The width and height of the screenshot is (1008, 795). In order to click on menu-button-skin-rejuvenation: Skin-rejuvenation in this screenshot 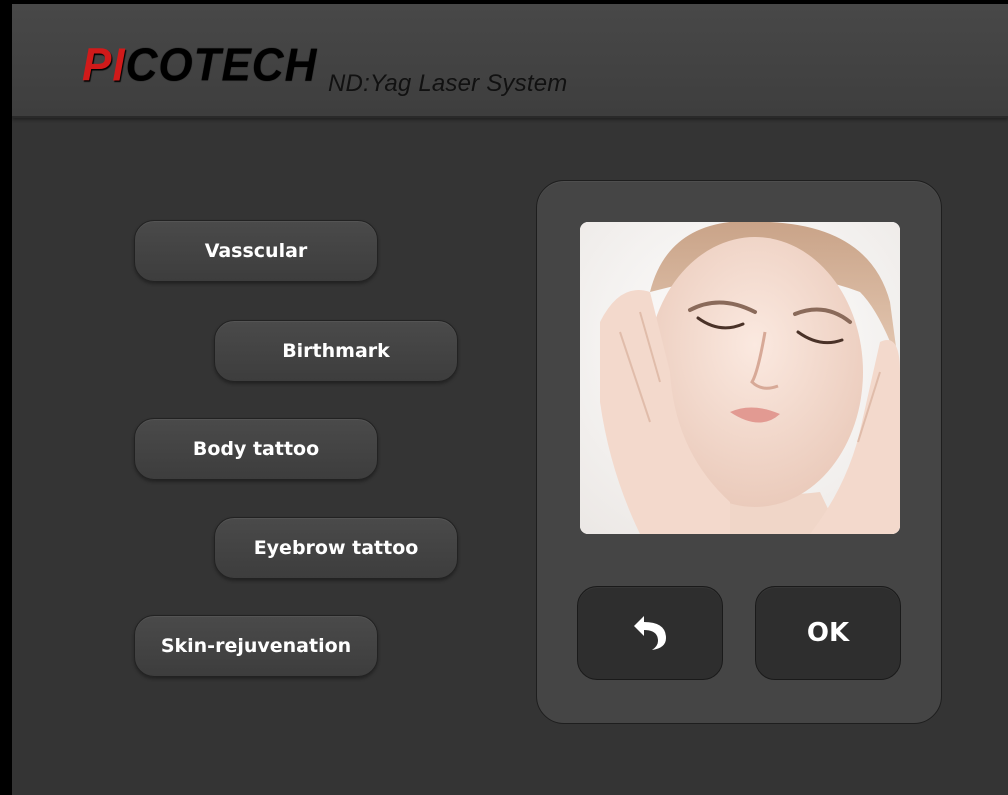, I will do `click(256, 646)`.